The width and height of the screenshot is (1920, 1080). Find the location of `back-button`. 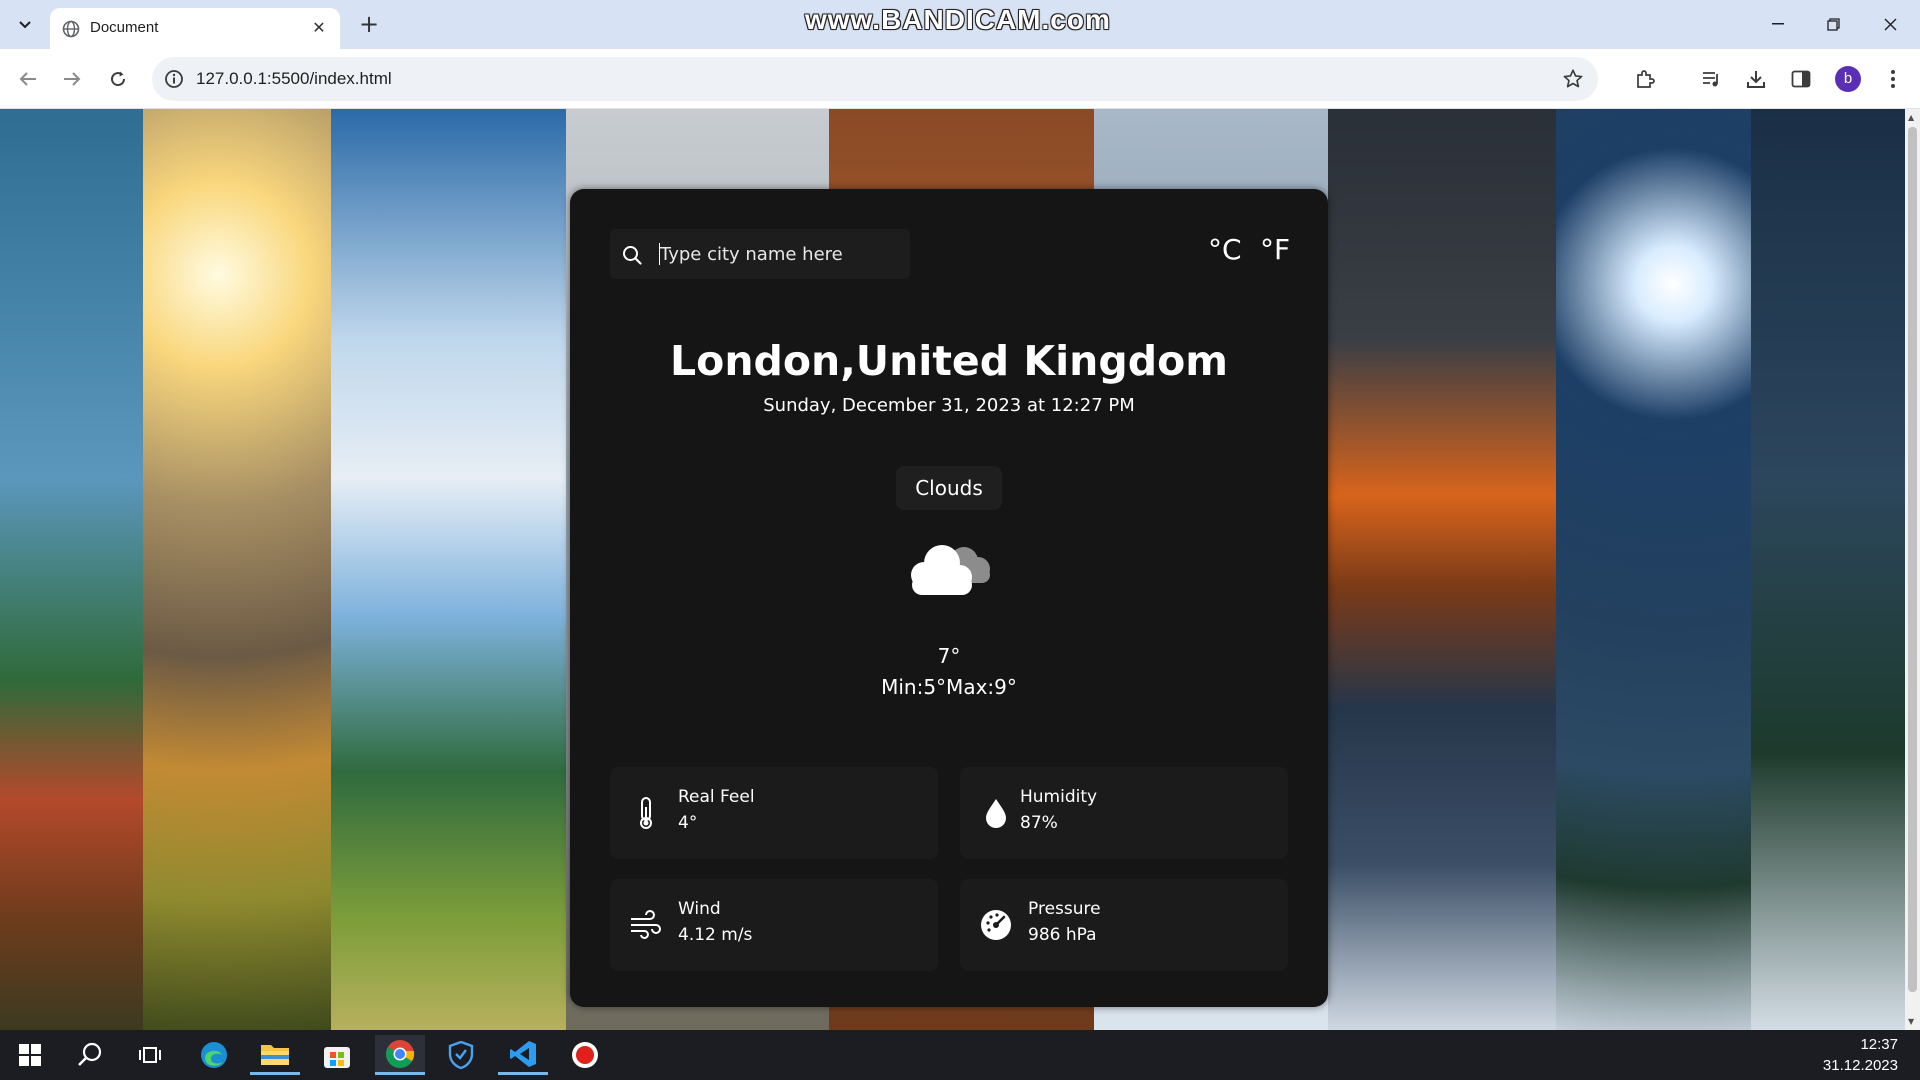

back-button is located at coordinates (28, 79).